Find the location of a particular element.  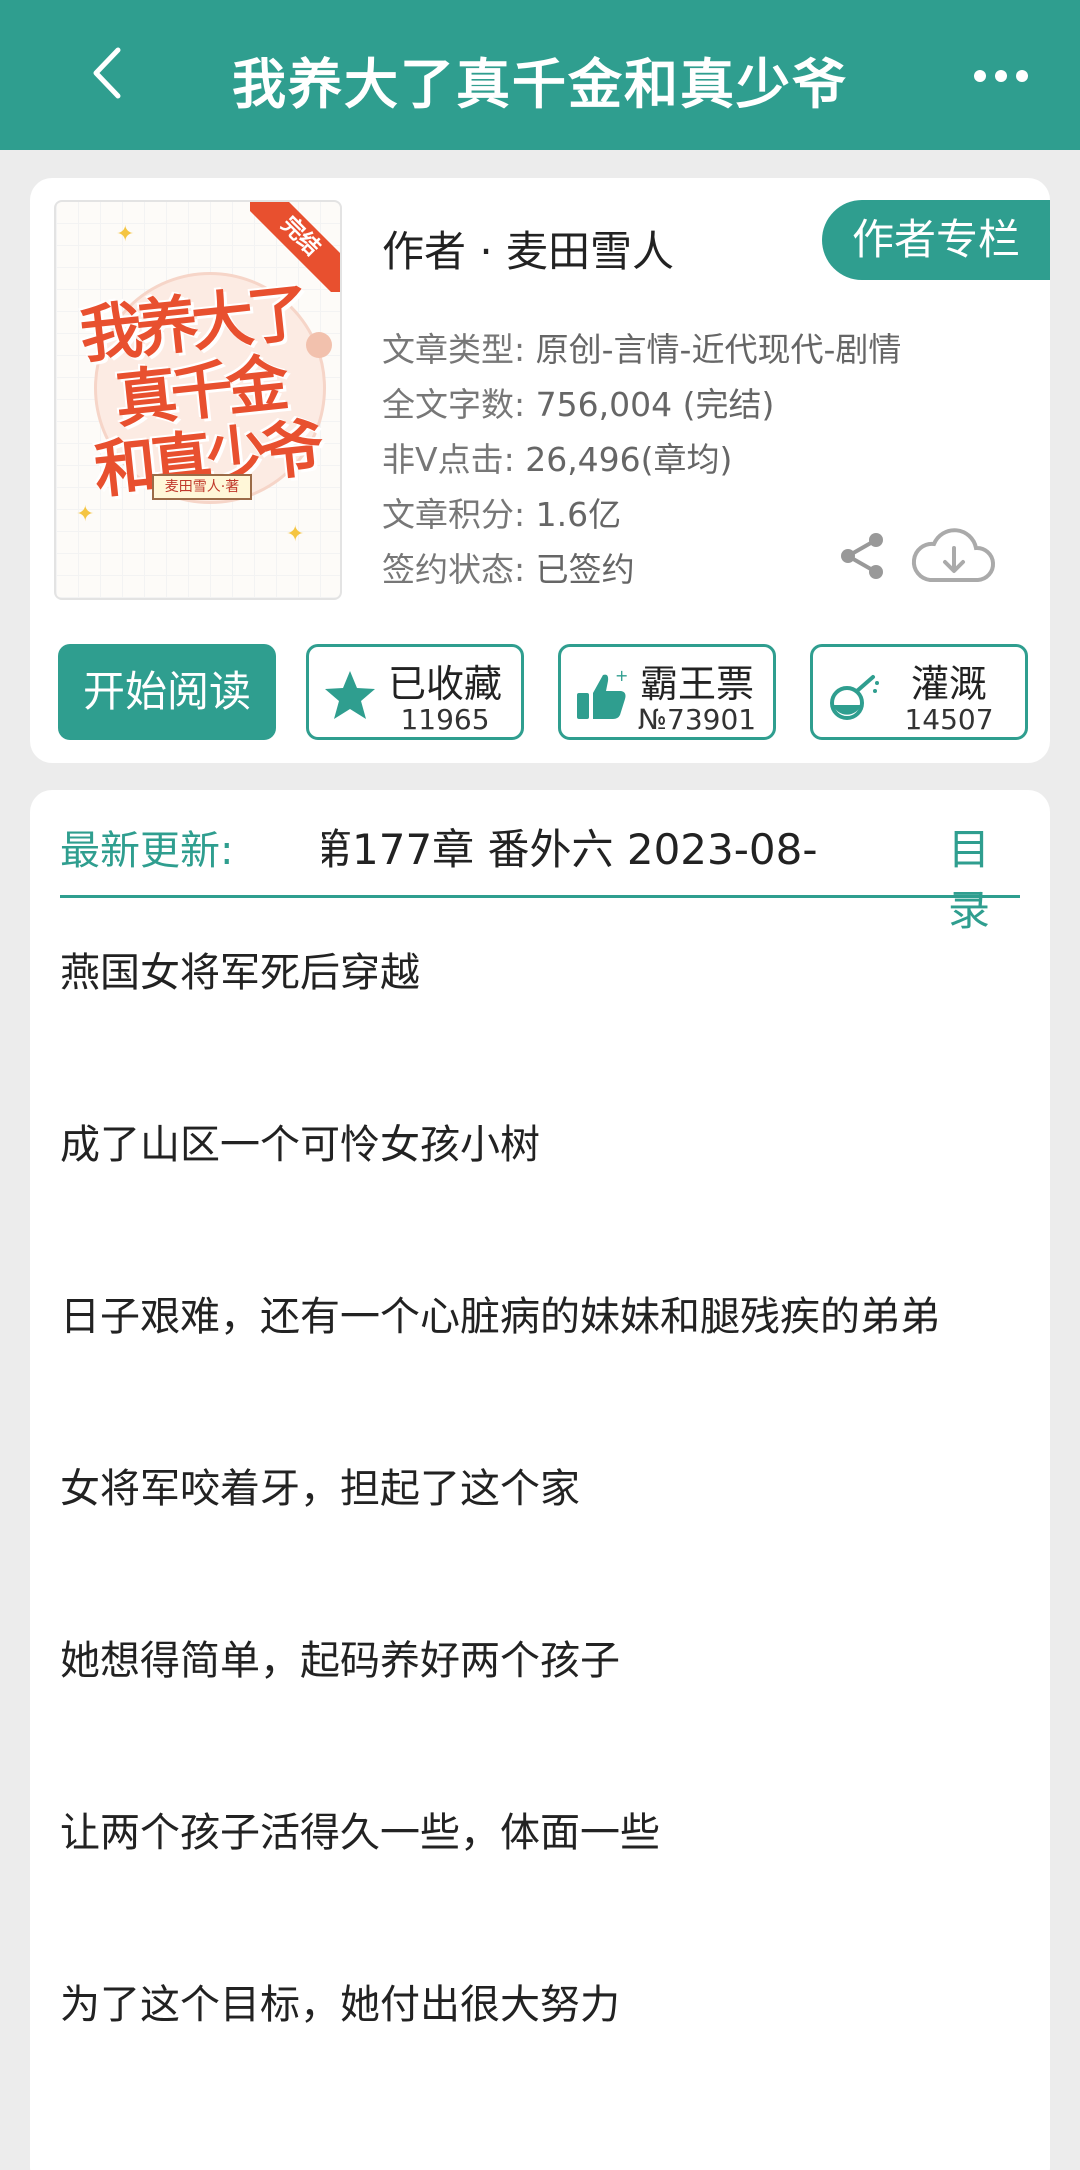

meta-clicks: 非Ⅴ点击: 26,496(章均) is located at coordinates (641, 459).